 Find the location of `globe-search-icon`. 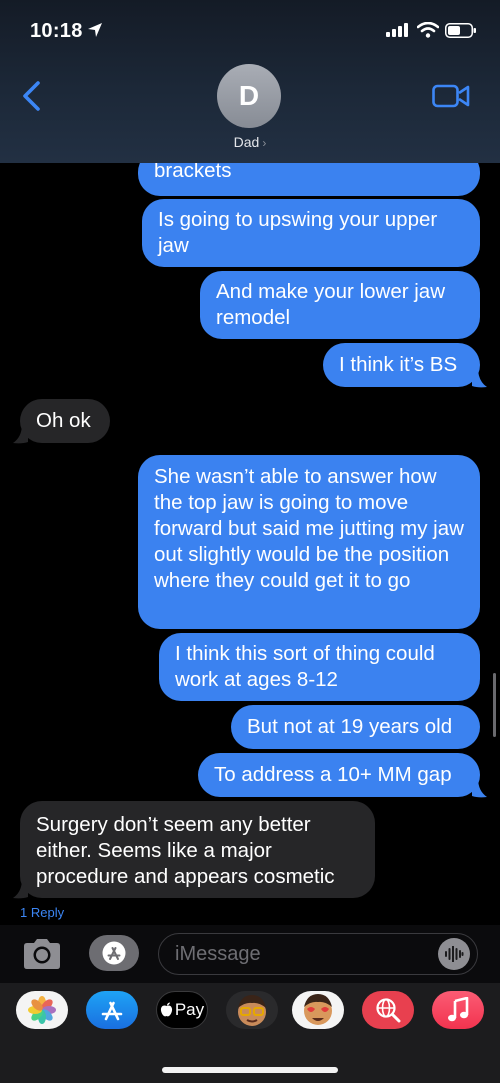

globe-search-icon is located at coordinates (388, 1010).